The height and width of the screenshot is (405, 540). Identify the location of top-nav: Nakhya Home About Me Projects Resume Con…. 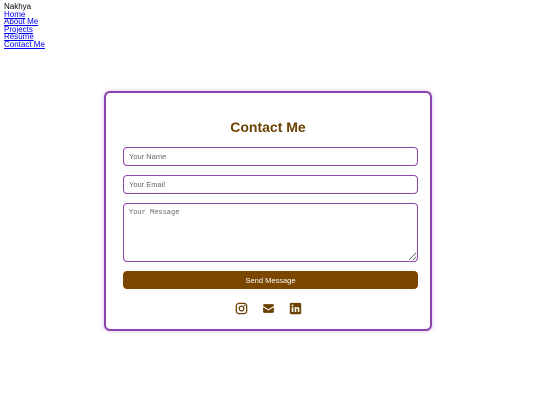
(24, 26).